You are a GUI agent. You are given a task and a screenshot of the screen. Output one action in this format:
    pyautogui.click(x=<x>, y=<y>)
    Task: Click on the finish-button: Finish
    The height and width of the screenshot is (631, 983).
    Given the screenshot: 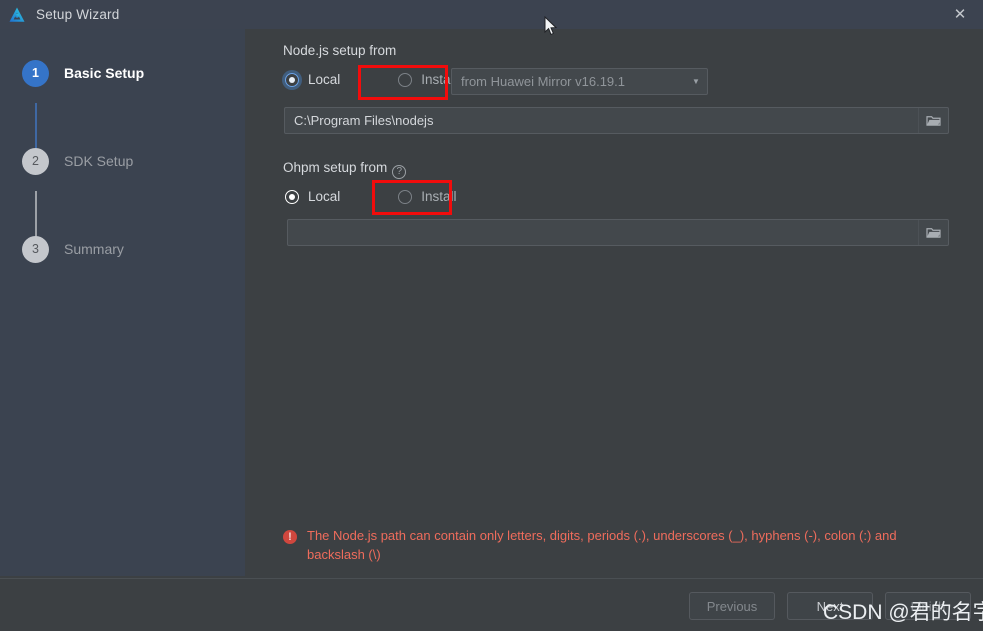 What is the action you would take?
    pyautogui.click(x=928, y=606)
    